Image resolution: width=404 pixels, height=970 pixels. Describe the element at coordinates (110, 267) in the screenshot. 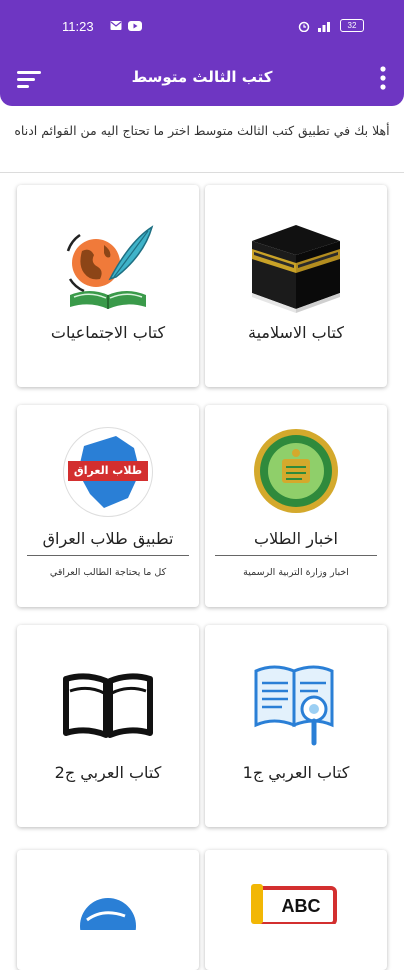

I see `globe-book-quill-icon` at that location.